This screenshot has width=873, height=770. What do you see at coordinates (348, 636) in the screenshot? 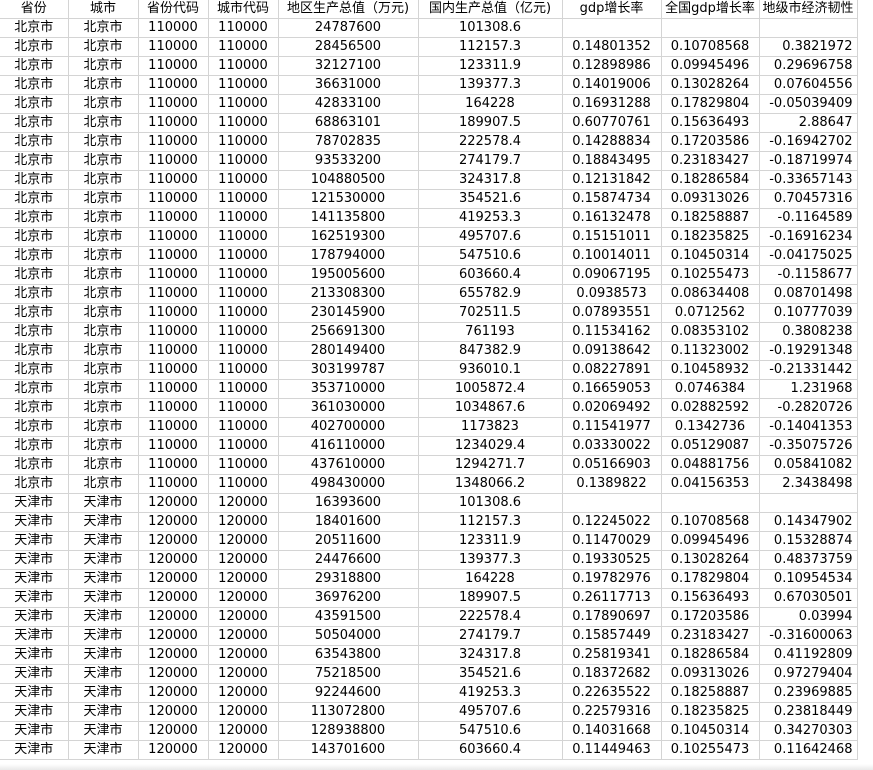
I see `table-cell: 50504000` at bounding box center [348, 636].